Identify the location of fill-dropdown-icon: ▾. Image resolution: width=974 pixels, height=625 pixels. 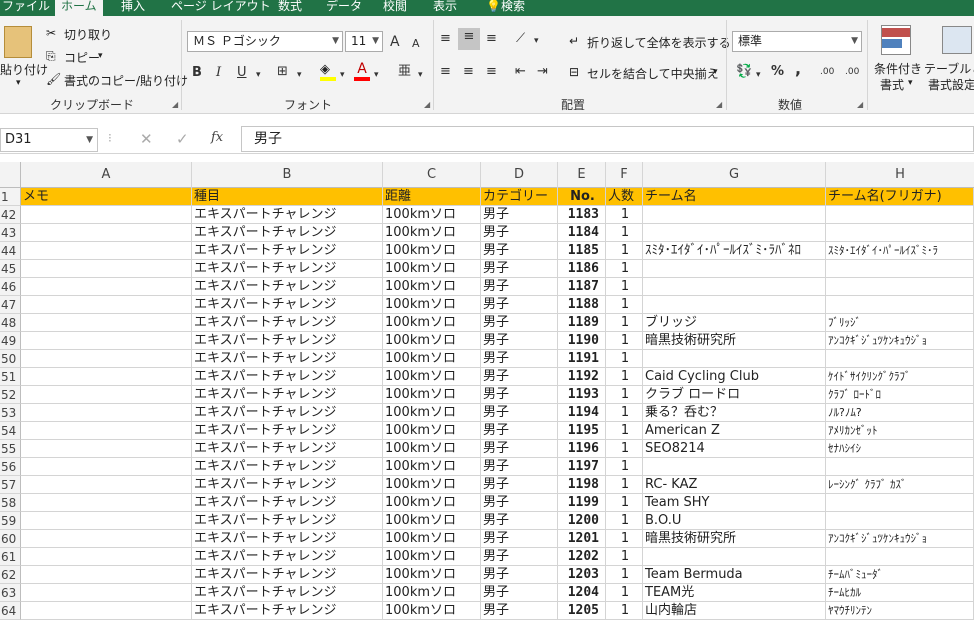
(342, 75).